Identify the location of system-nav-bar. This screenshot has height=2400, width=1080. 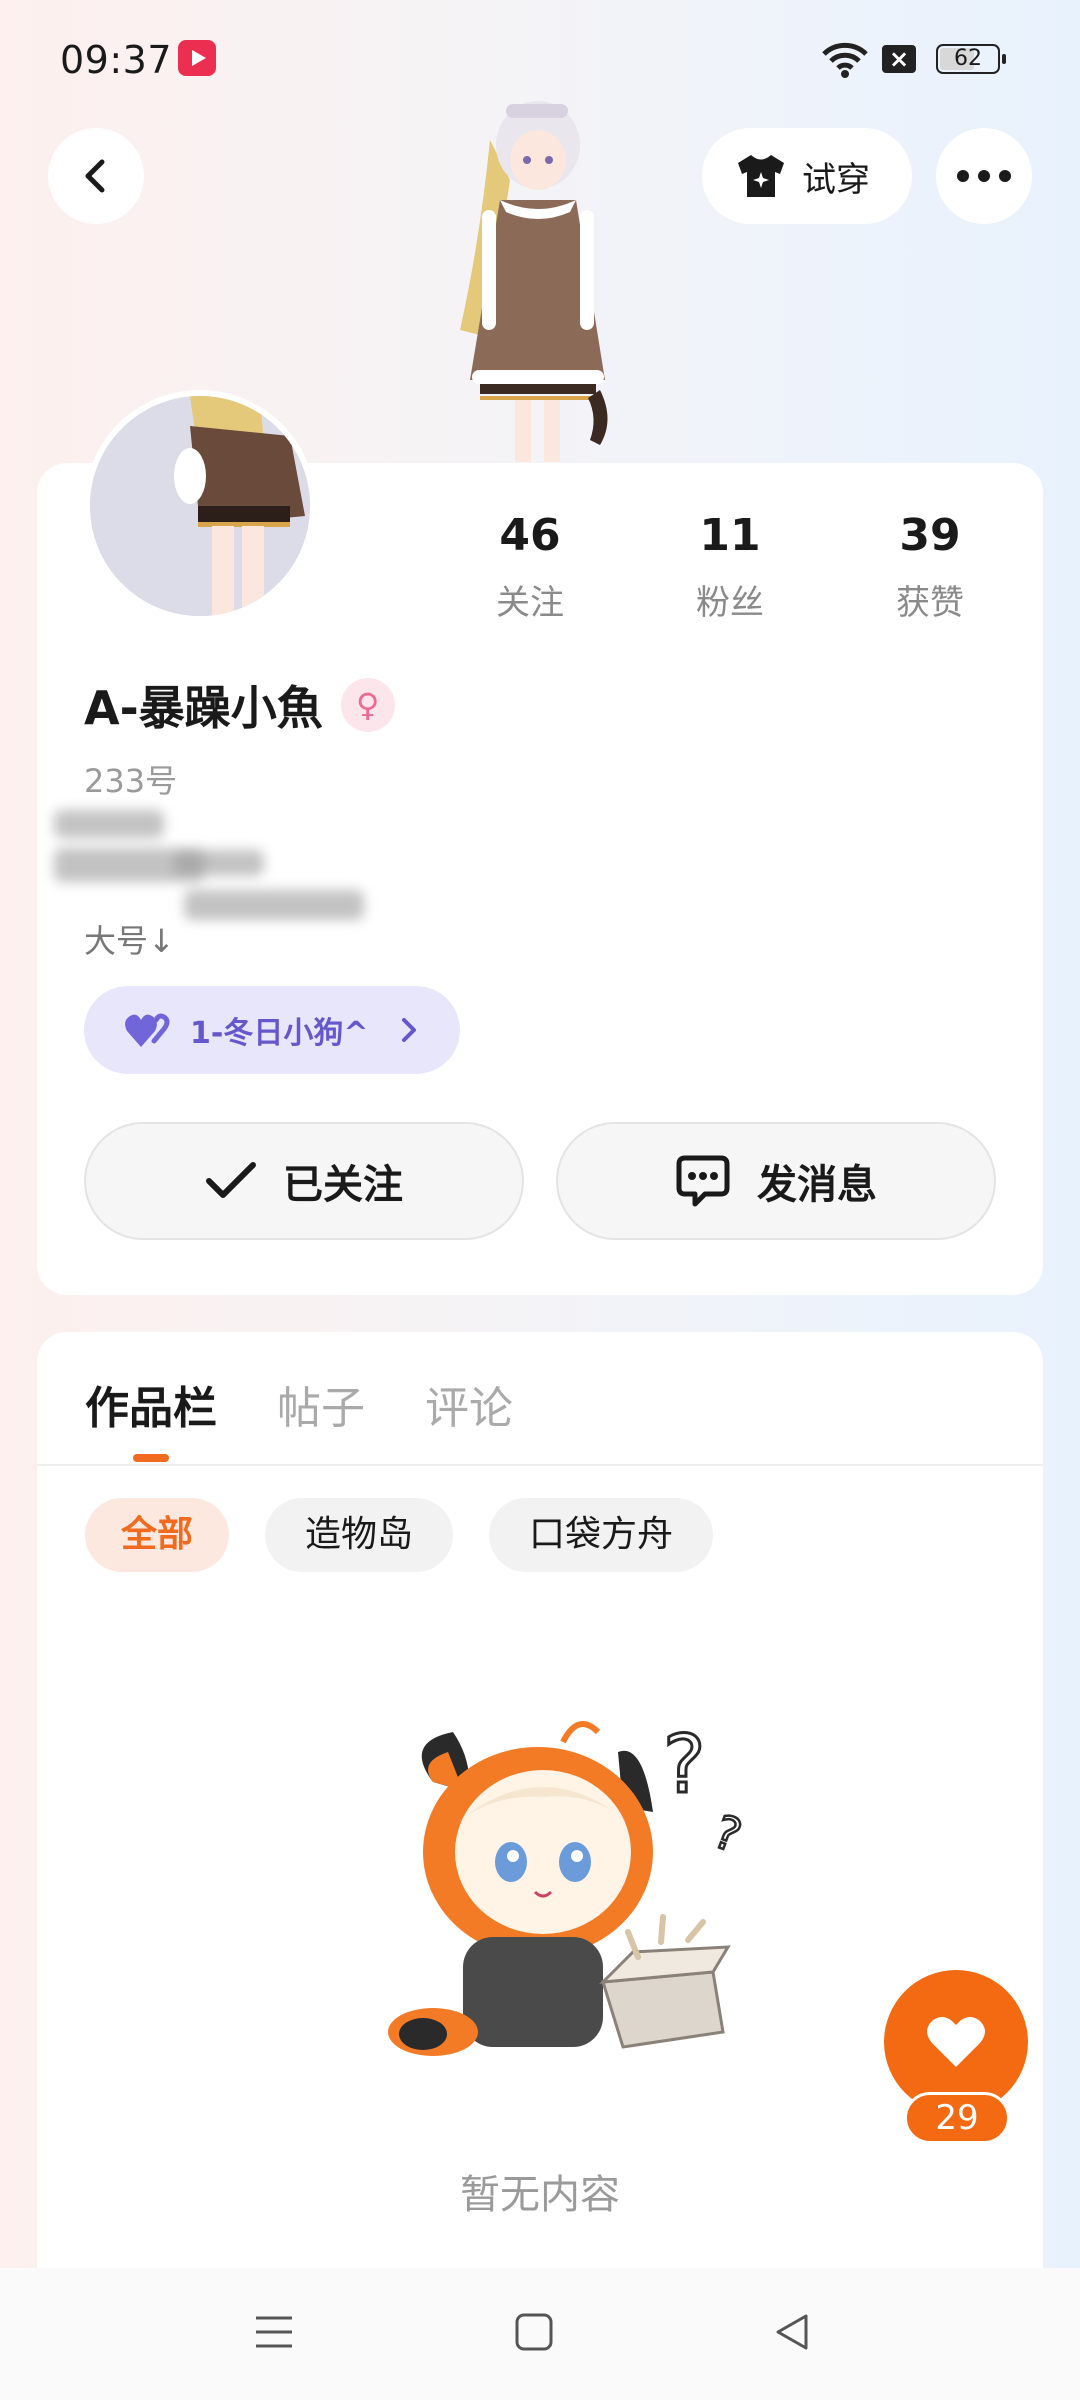
(540, 2334).